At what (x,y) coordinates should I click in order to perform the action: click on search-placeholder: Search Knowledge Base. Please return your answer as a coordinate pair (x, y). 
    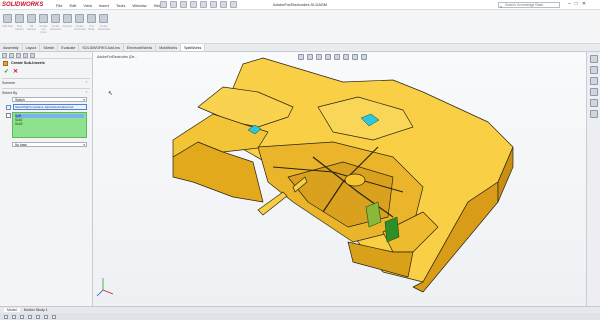
    Looking at the image, I should click on (524, 5).